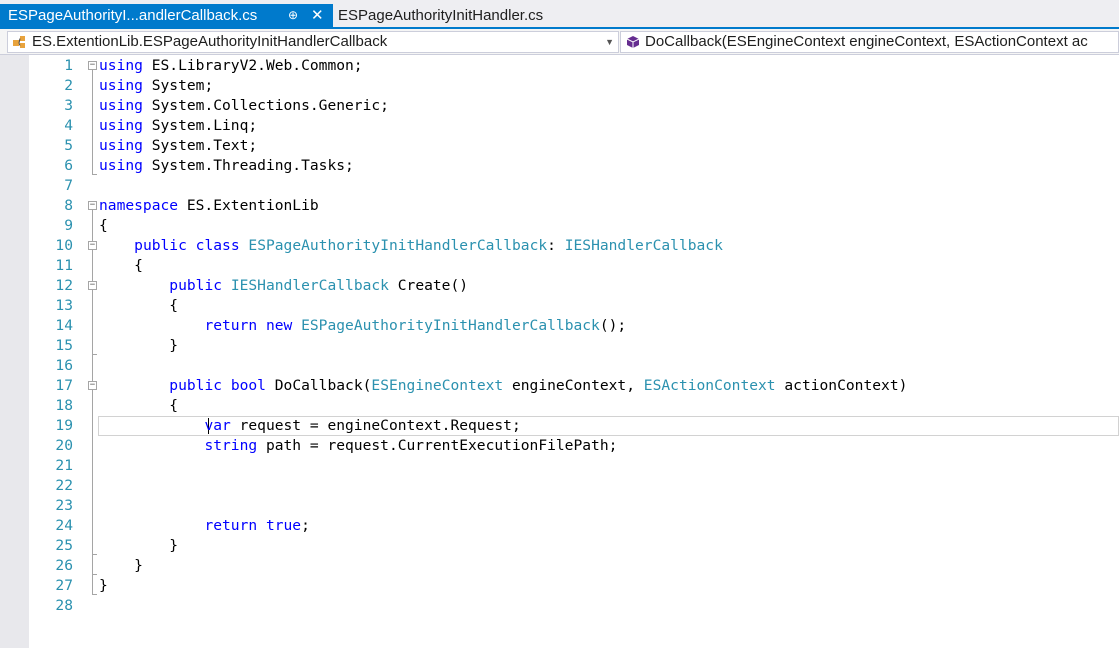 Image resolution: width=1119 pixels, height=648 pixels. Describe the element at coordinates (217, 425) in the screenshot. I see `keyword-token: var` at that location.